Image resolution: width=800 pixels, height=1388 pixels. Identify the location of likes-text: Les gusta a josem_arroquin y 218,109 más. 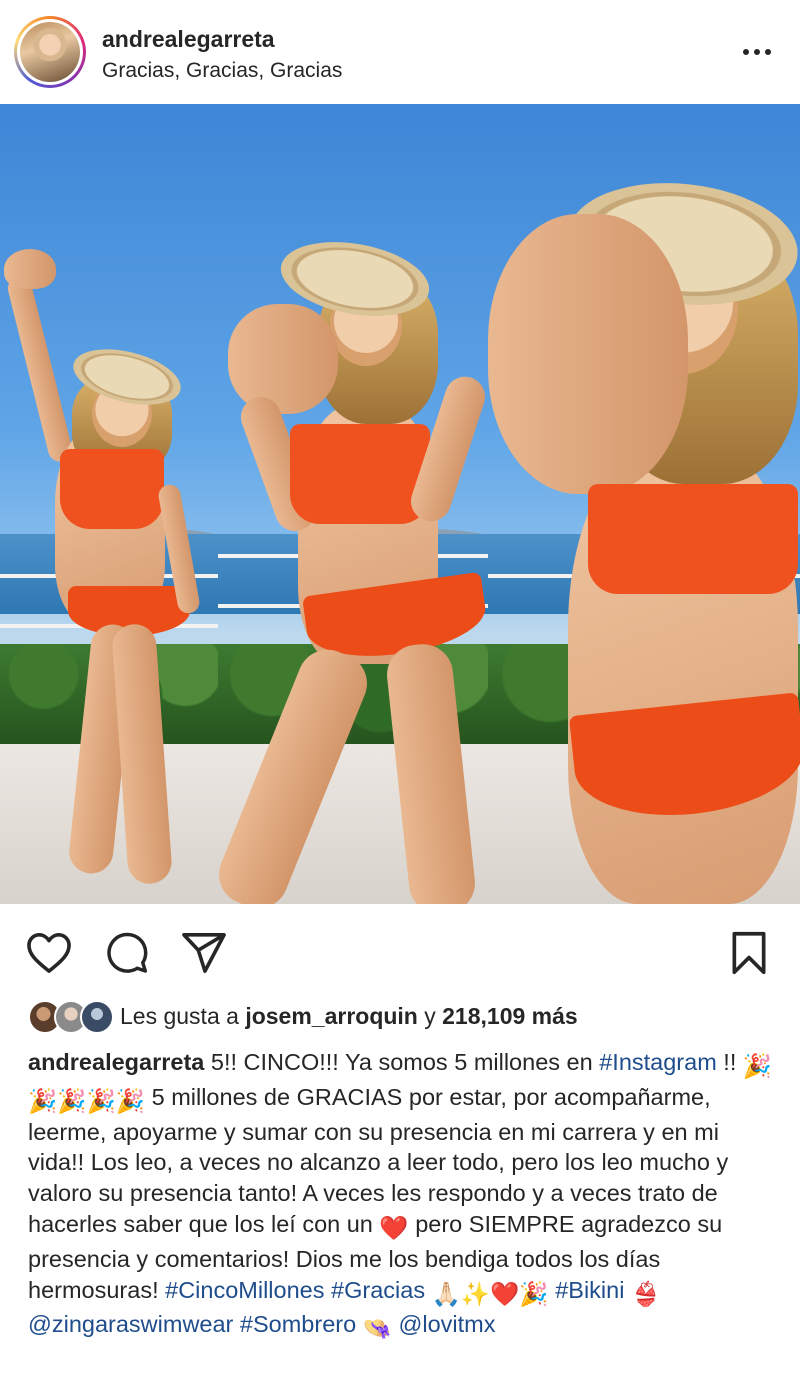
(349, 1015).